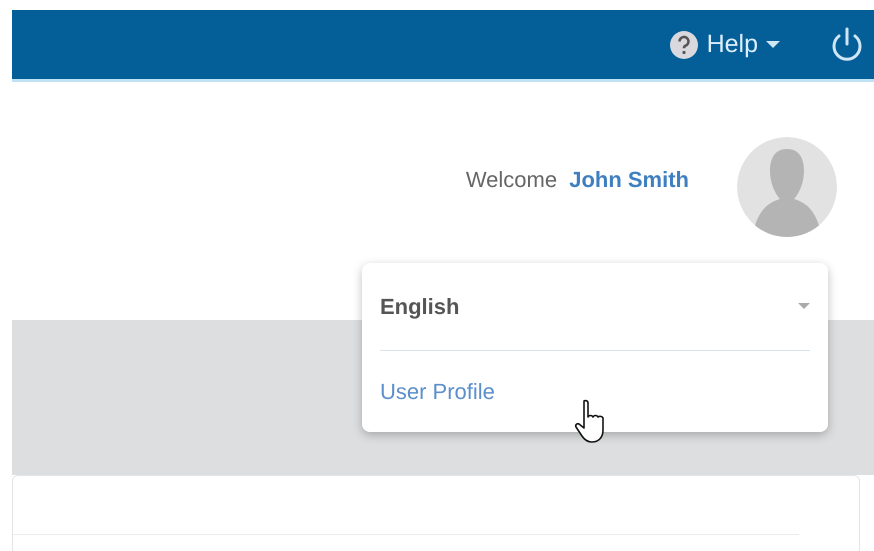  Describe the element at coordinates (577, 180) in the screenshot. I see `welcome-text: Welcome John Smith` at that location.